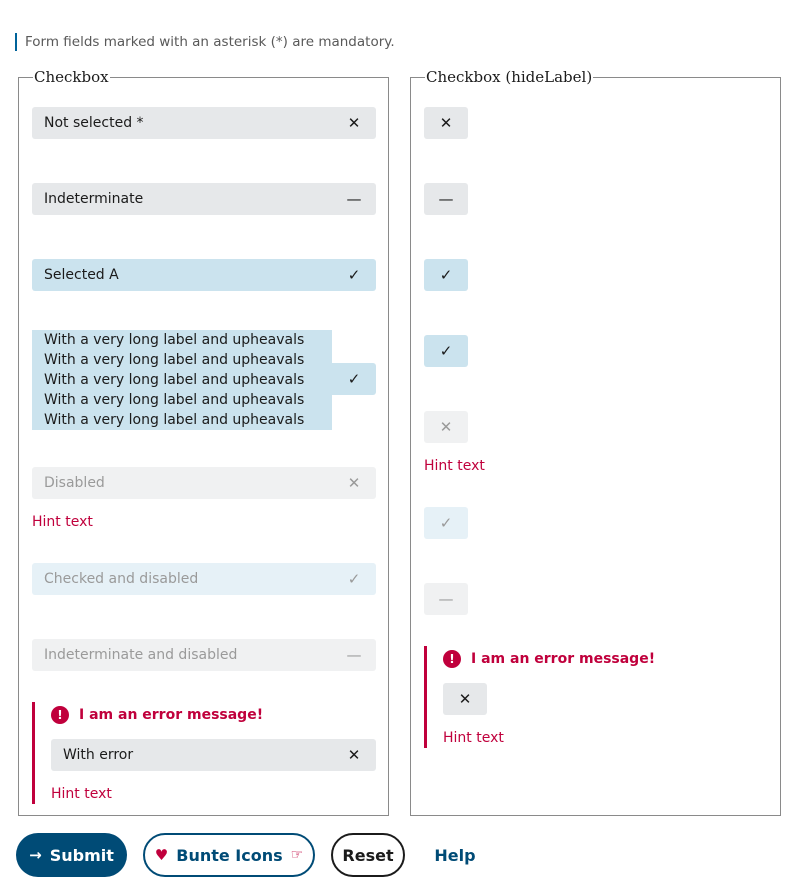 This screenshot has height=893, width=800. I want to click on checkbox-with-error: With error ✕, so click(213, 755).